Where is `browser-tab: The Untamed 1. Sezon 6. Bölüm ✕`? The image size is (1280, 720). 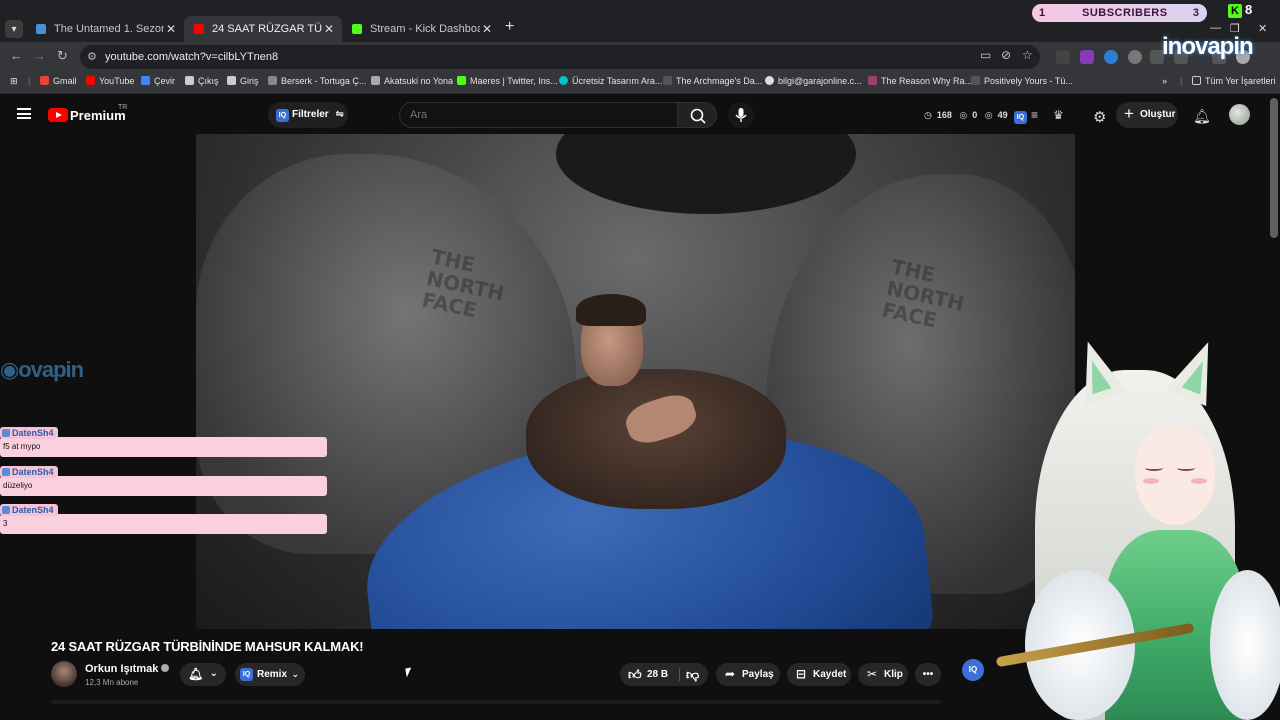
browser-tab: The Untamed 1. Sezon 6. Bölüm ✕ is located at coordinates (105, 29).